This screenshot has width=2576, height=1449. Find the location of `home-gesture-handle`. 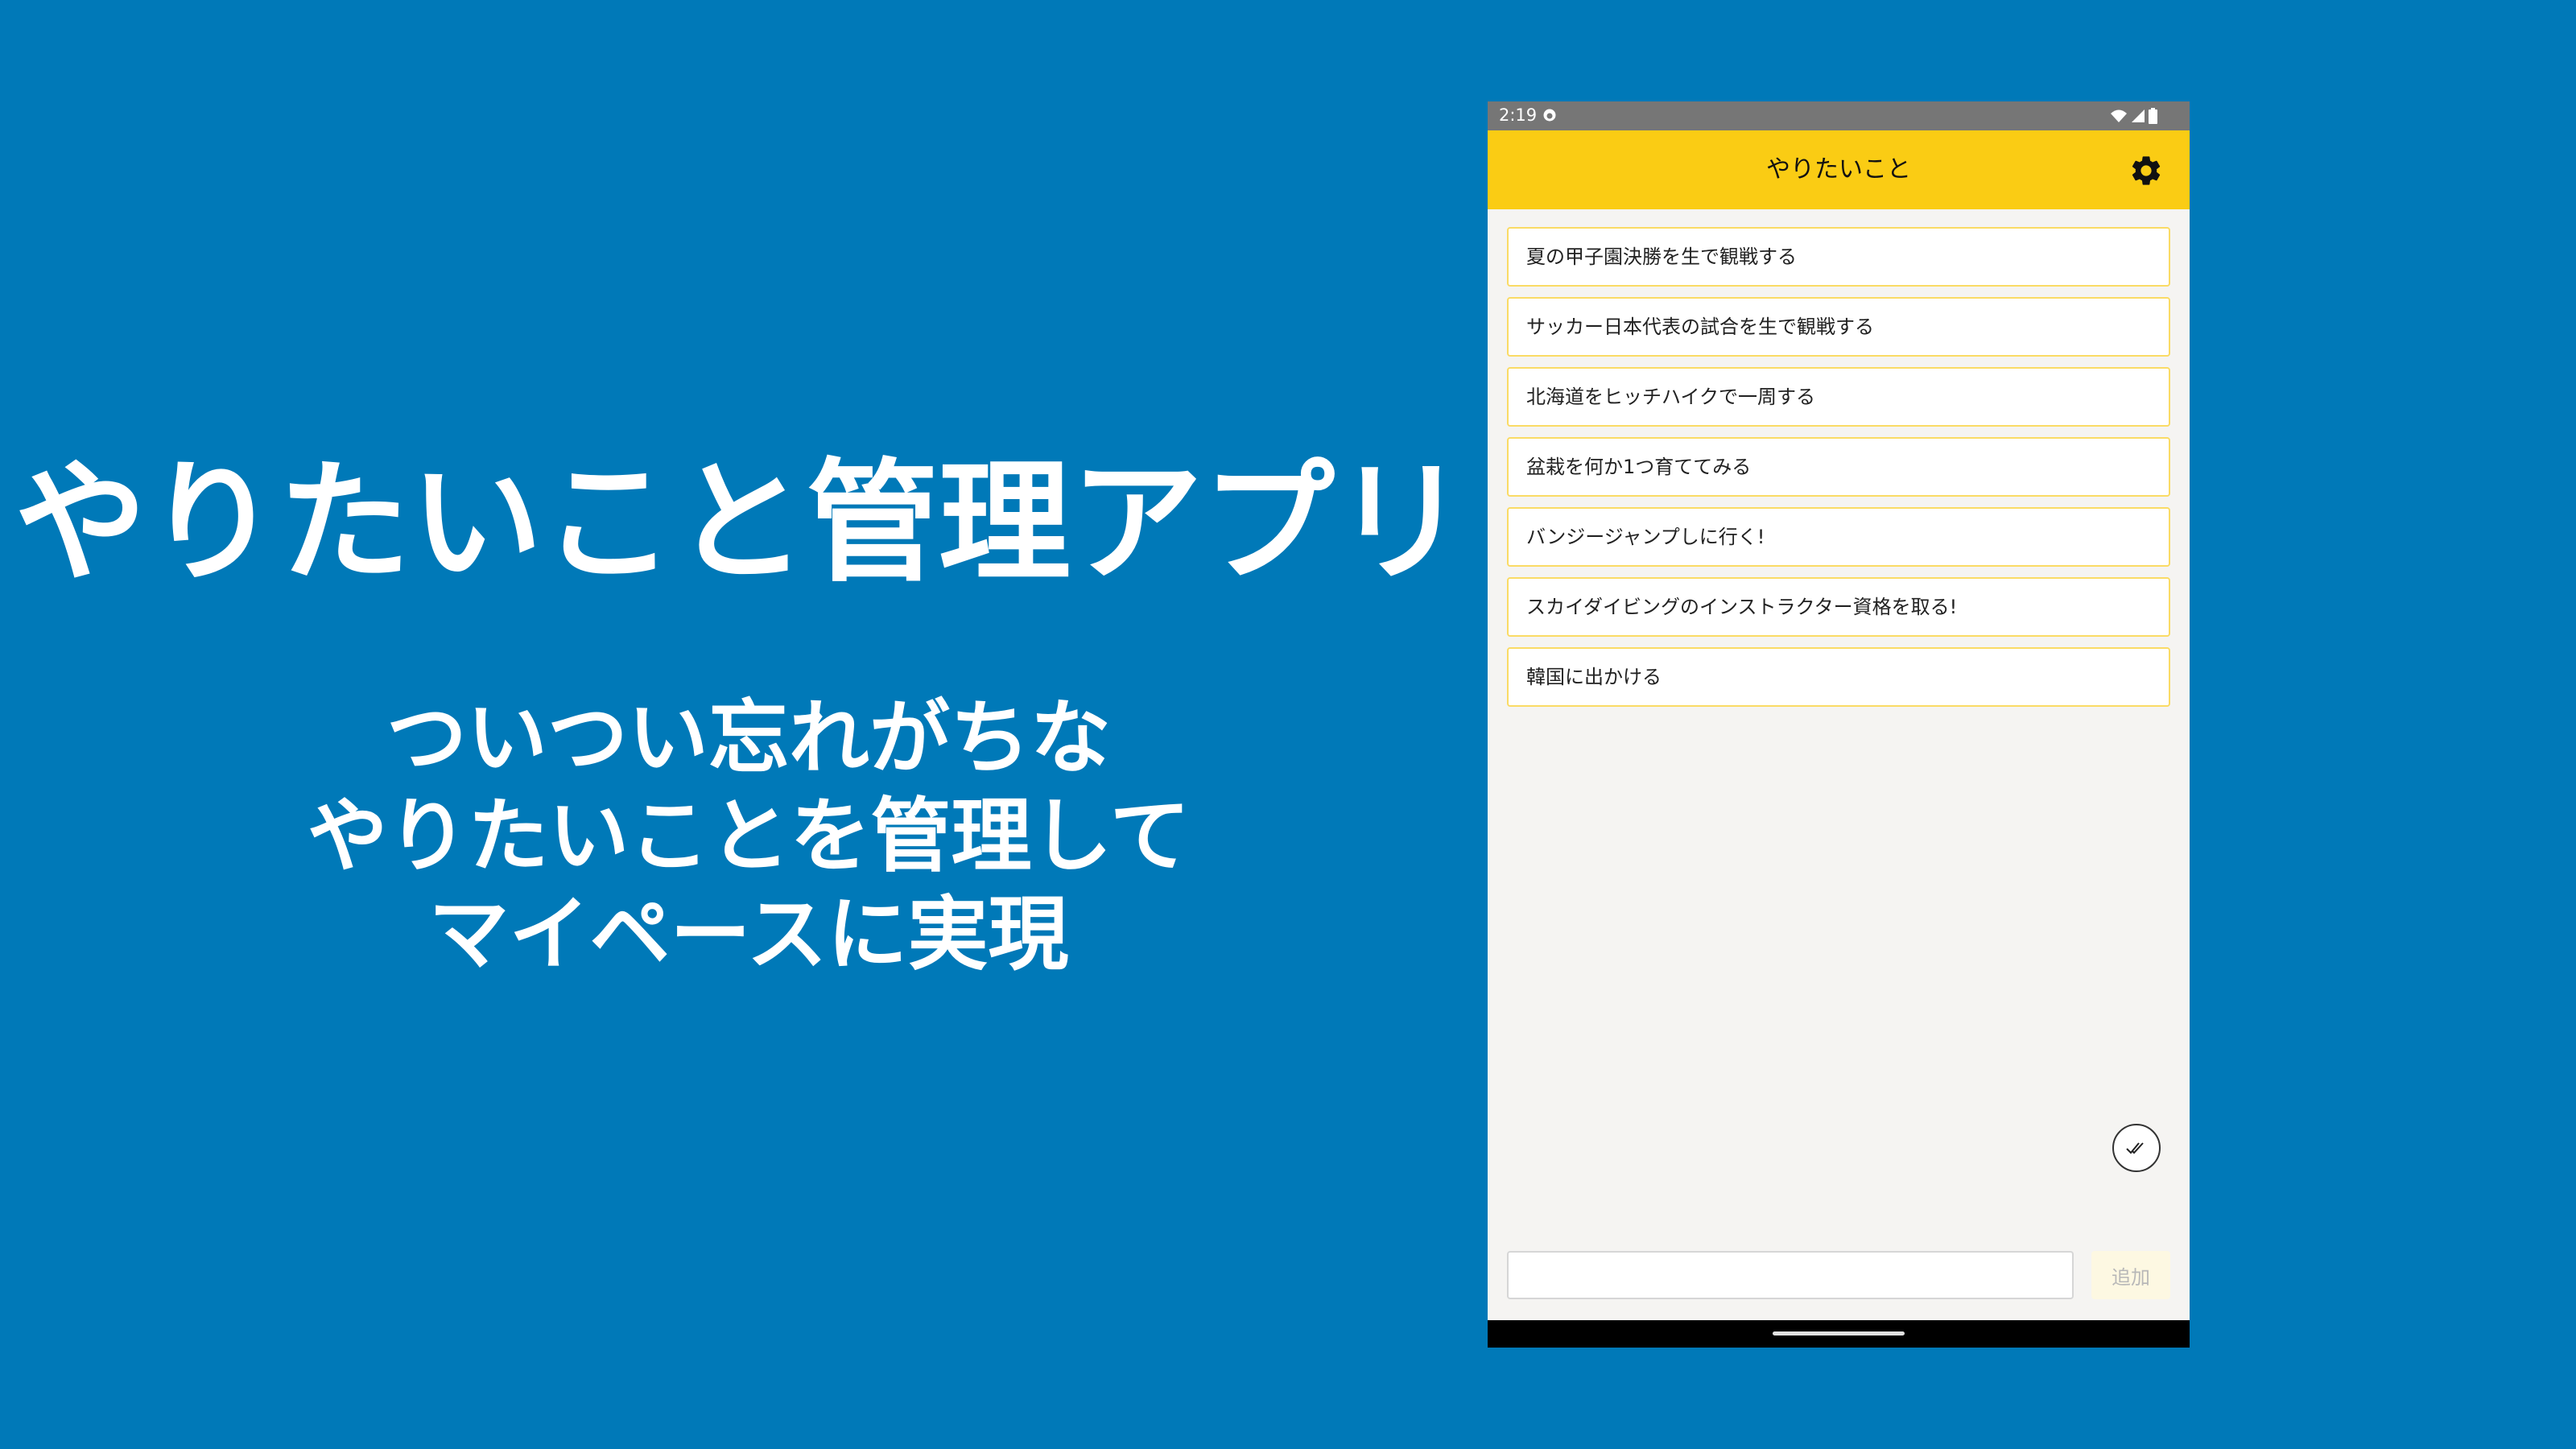

home-gesture-handle is located at coordinates (1839, 1333).